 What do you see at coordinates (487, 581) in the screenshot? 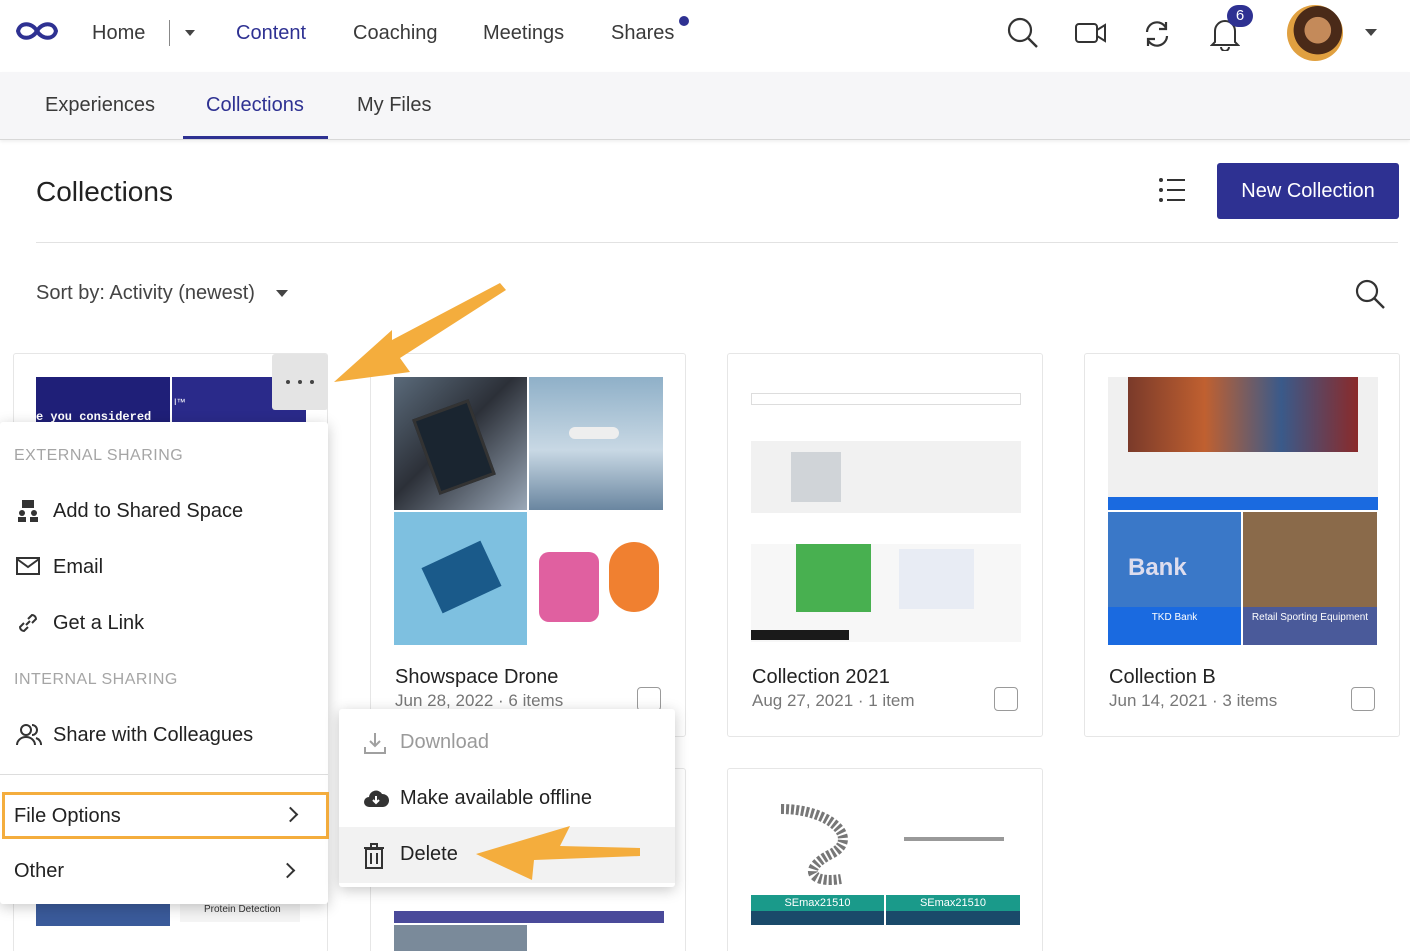
I see `annotation-arrows` at bounding box center [487, 581].